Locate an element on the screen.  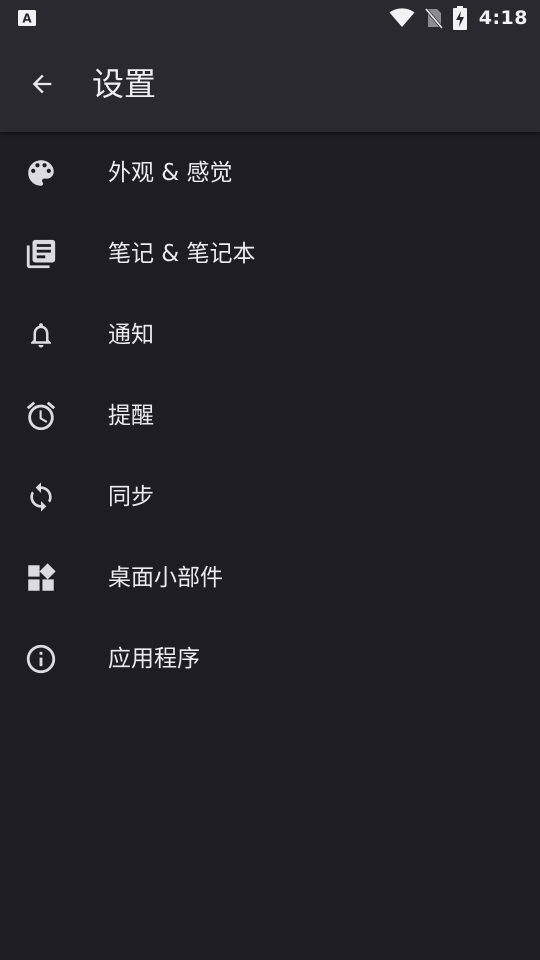
no-sim-icon is located at coordinates (433, 18).